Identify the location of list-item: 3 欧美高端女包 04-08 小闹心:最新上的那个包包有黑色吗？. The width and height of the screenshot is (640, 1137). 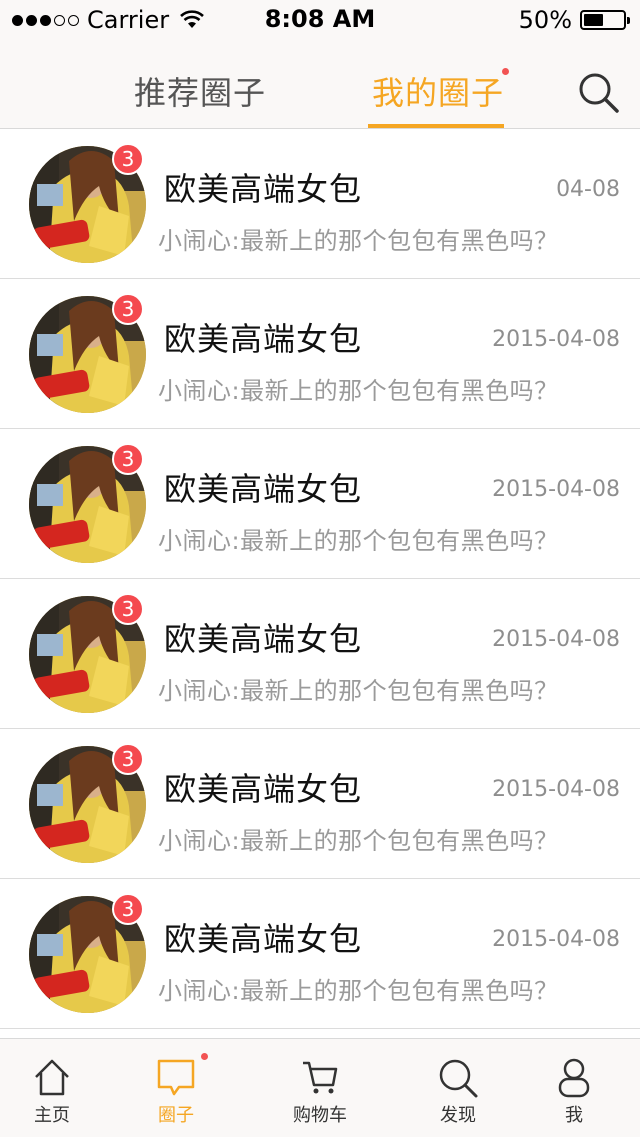
(320, 204).